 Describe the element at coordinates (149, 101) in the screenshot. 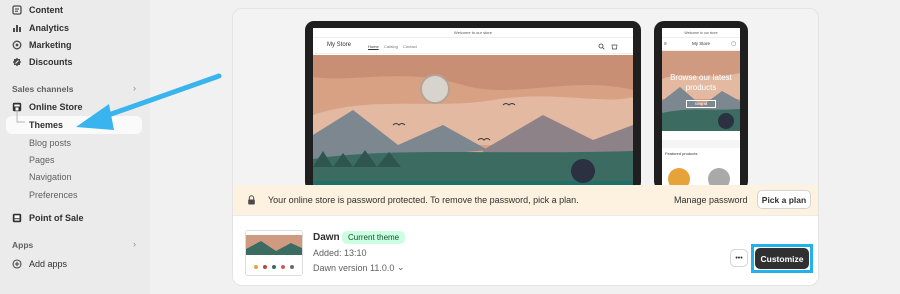

I see `annotation-arrow-icon` at that location.